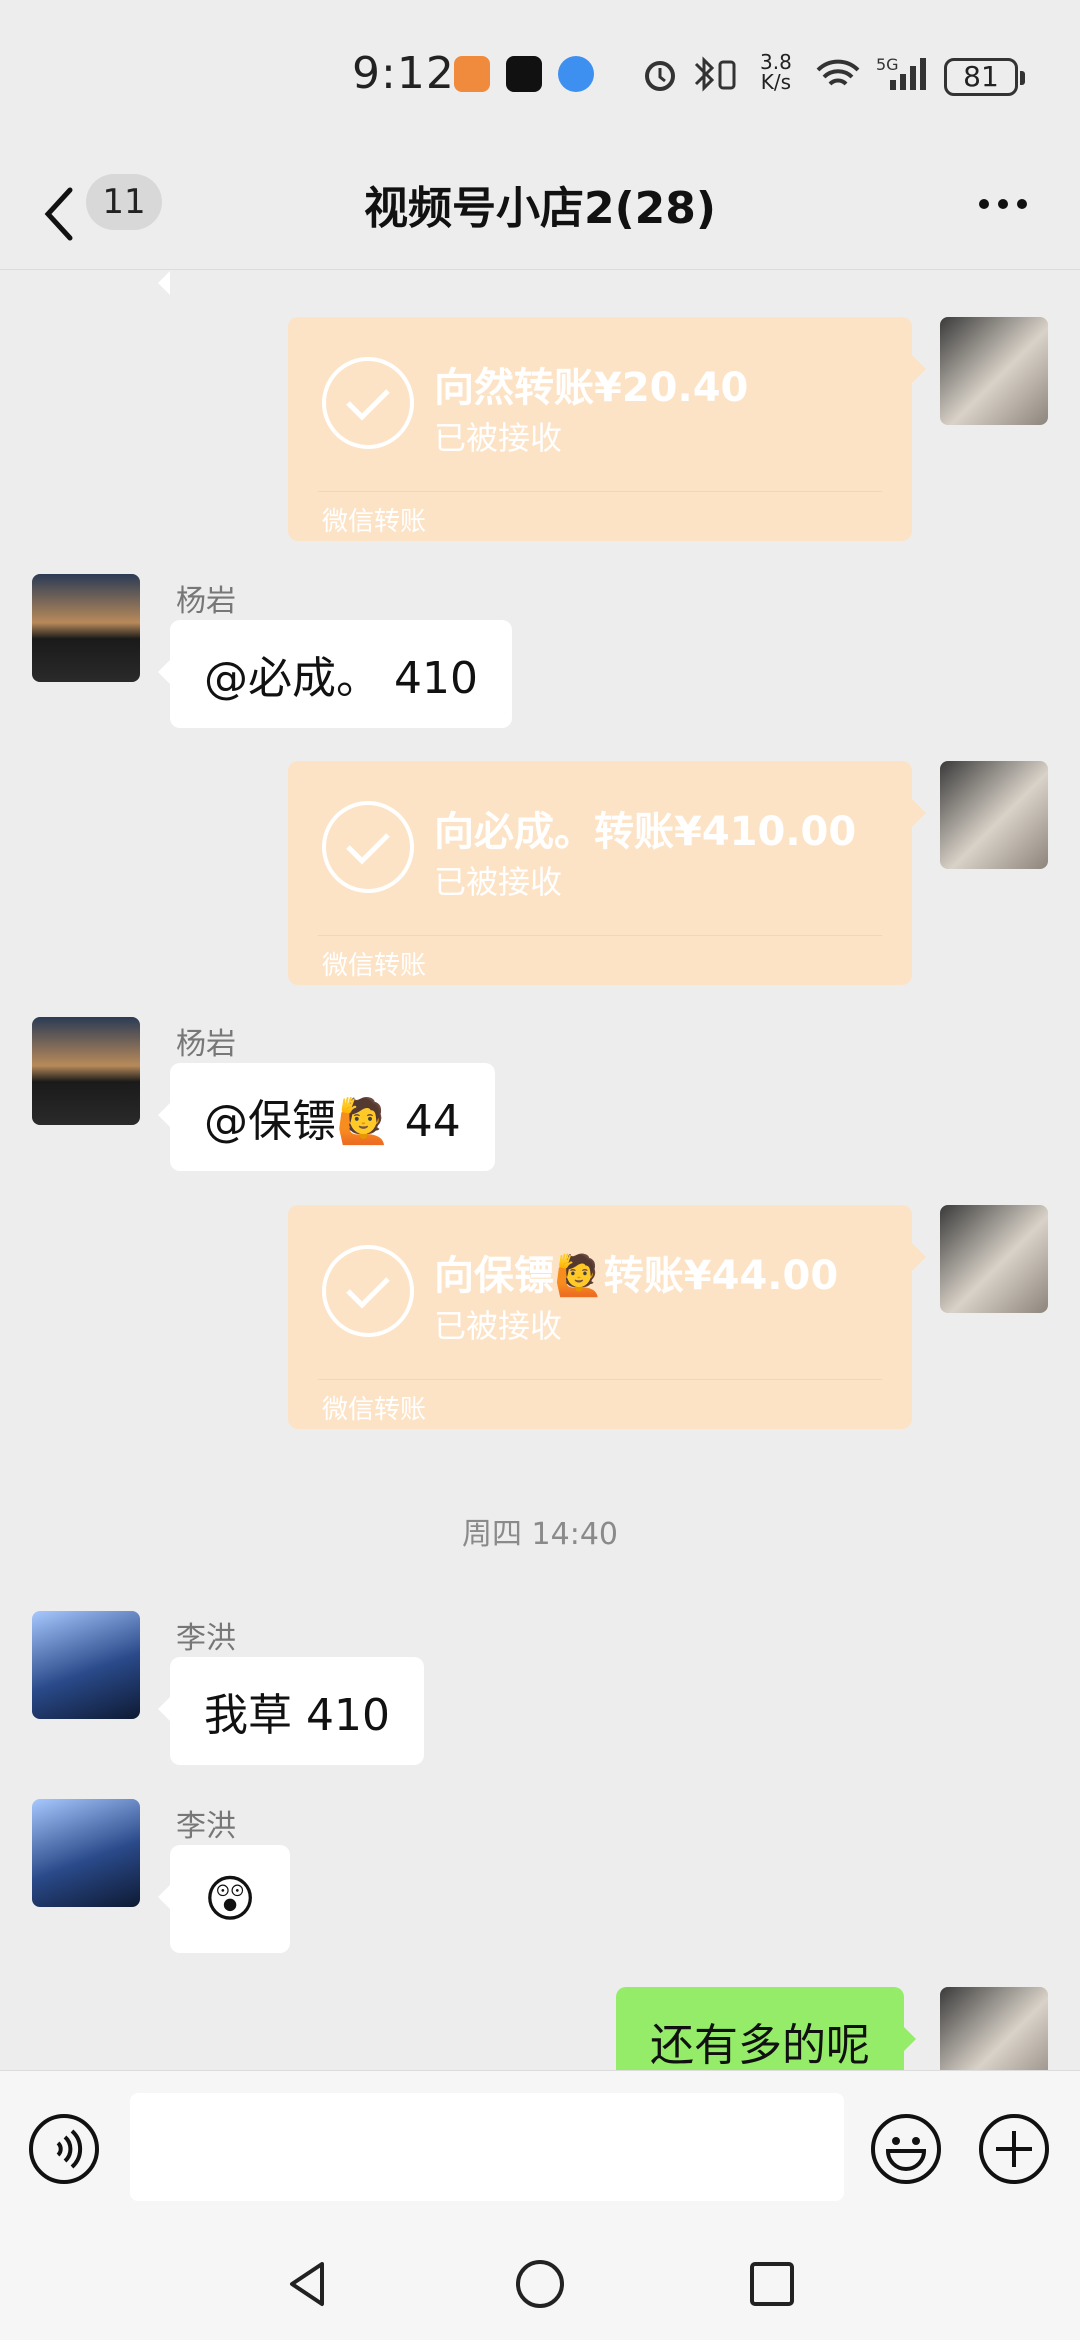  What do you see at coordinates (540, 208) in the screenshot?
I see `chat-title: 视频号小店2(28)` at bounding box center [540, 208].